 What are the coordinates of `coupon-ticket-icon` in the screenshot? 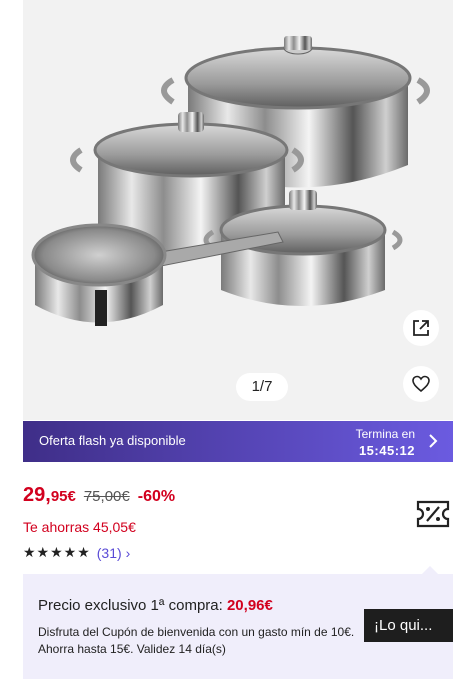 It's located at (433, 514).